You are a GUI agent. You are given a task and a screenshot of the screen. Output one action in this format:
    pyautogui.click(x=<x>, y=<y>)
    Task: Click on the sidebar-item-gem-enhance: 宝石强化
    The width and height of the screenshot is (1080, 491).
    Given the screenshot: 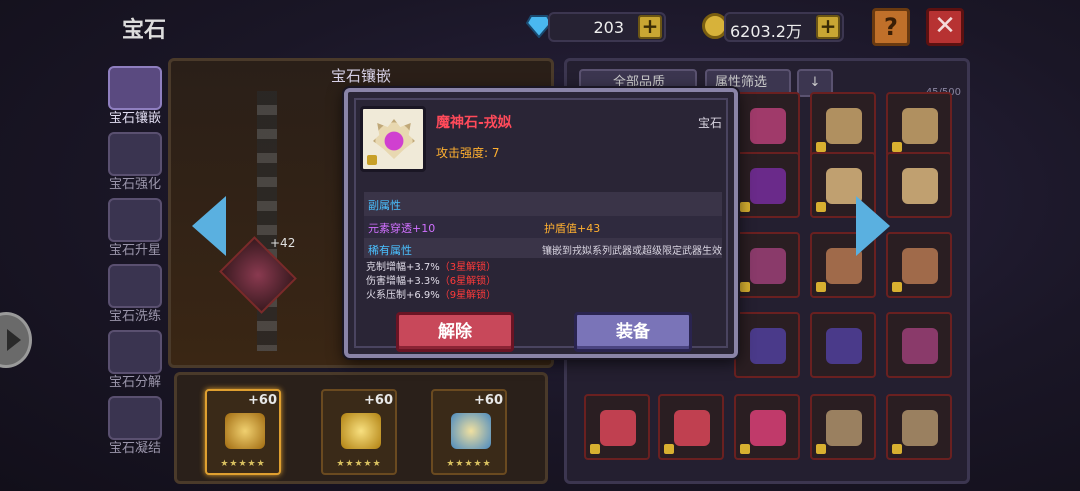 What is the action you would take?
    pyautogui.click(x=135, y=161)
    